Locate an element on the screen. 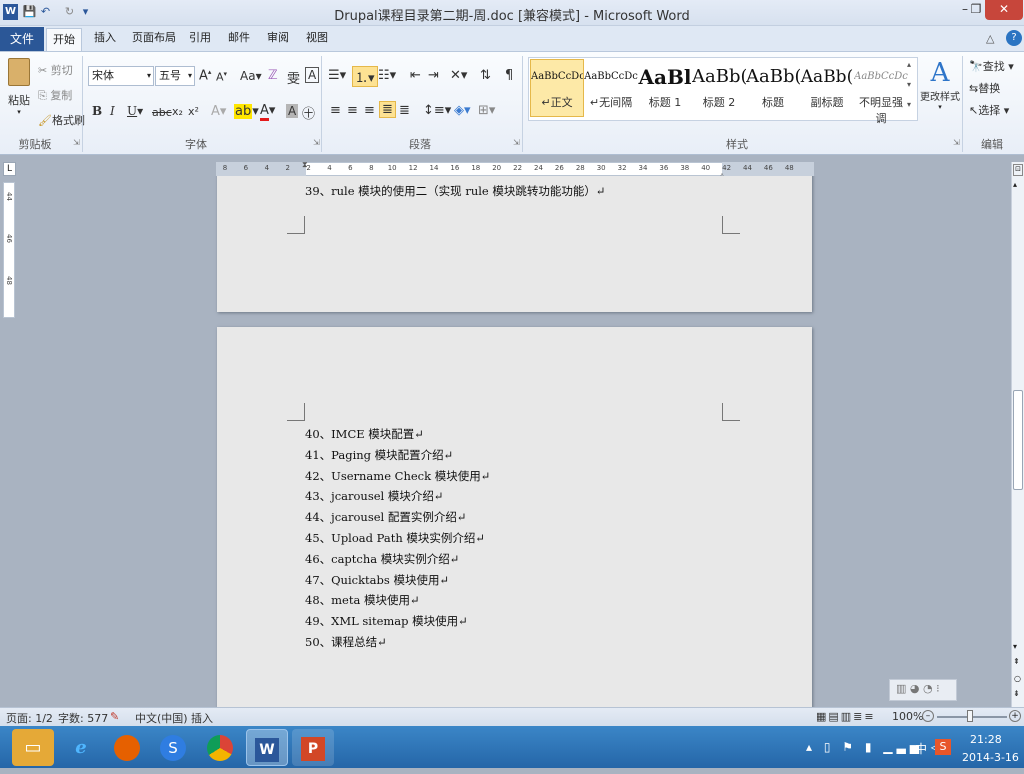  superscript-button: x² is located at coordinates (193, 111).